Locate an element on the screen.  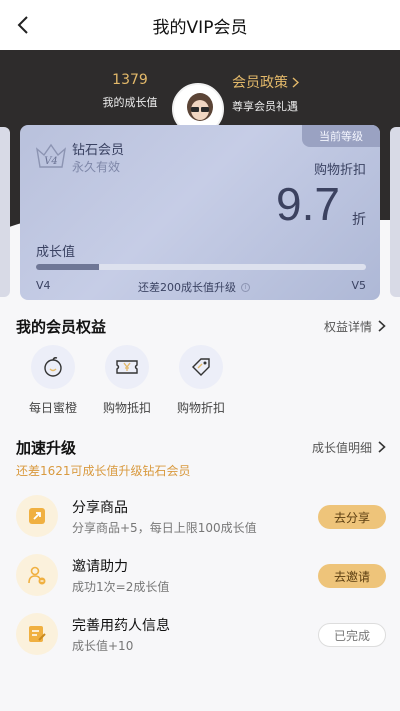
page-title: 我的VIP会员 is located at coordinates (200, 27).